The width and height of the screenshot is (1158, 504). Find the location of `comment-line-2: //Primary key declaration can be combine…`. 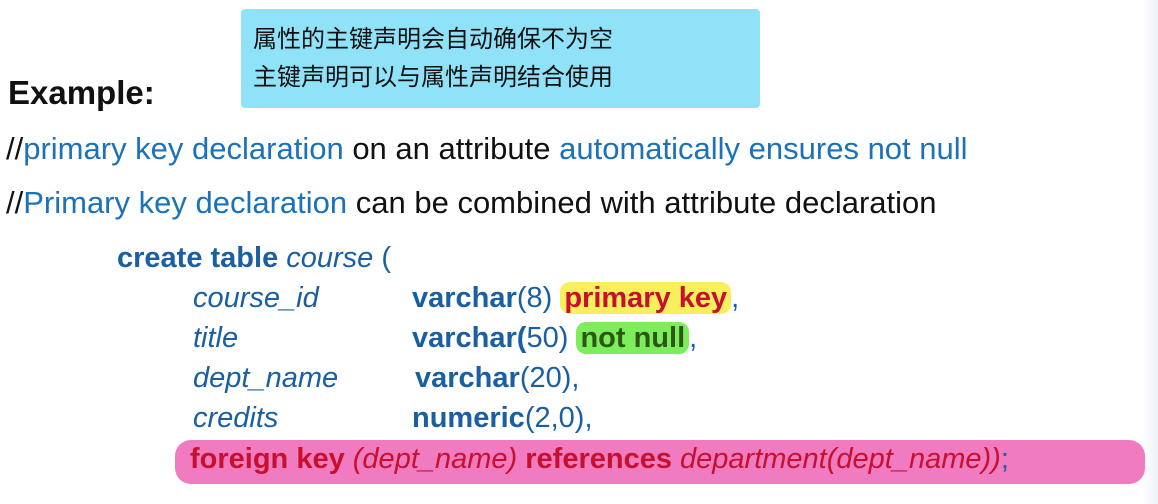

comment-line-2: //Primary key declaration can be combine… is located at coordinates (471, 203).